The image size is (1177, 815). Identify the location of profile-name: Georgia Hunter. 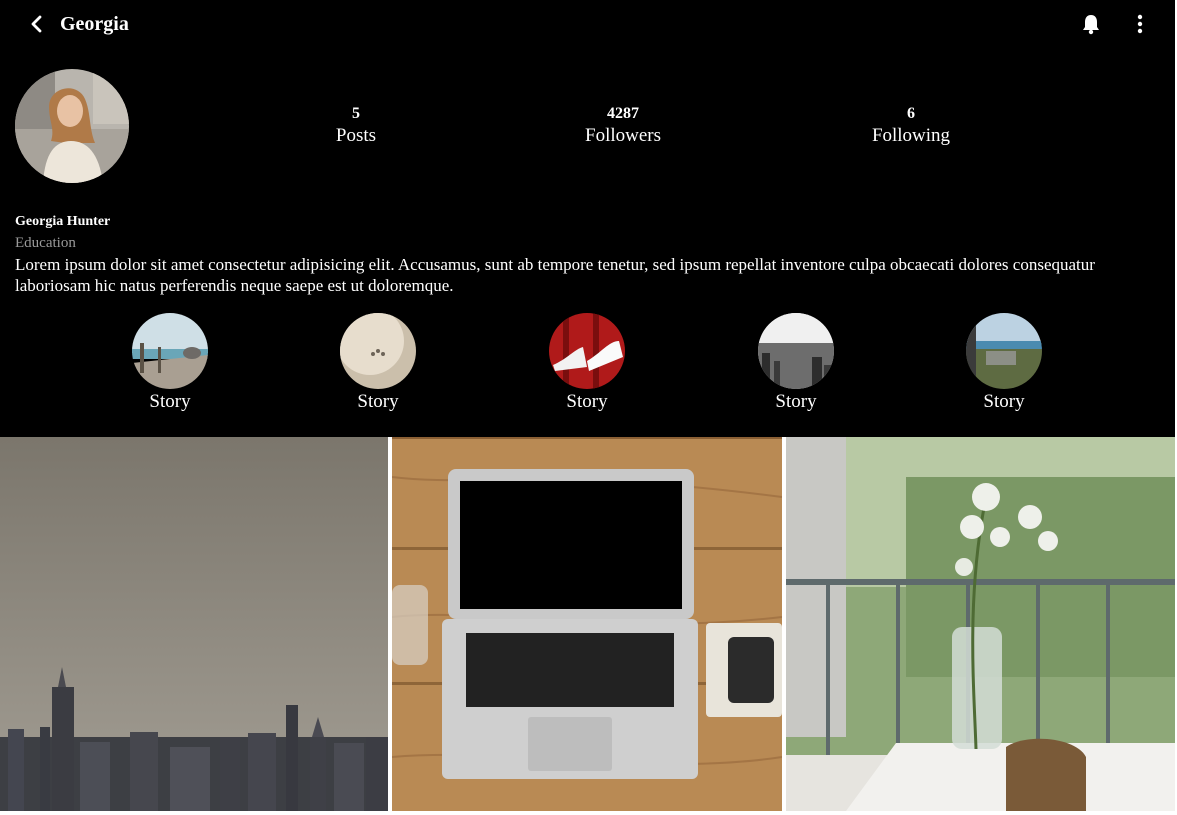
(63, 221).